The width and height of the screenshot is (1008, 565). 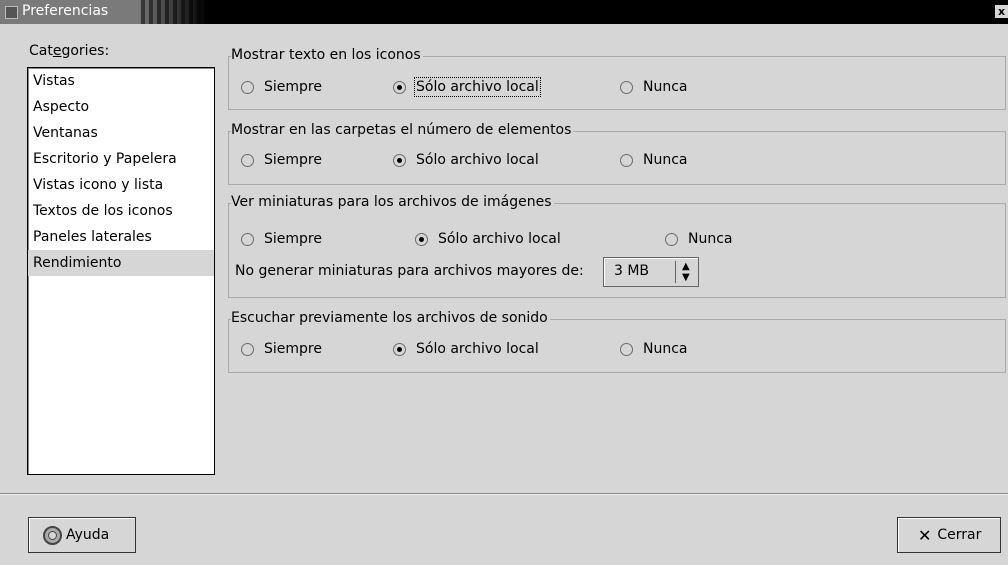 What do you see at coordinates (121, 237) in the screenshot?
I see `category-item-paneles: Paneles laterales` at bounding box center [121, 237].